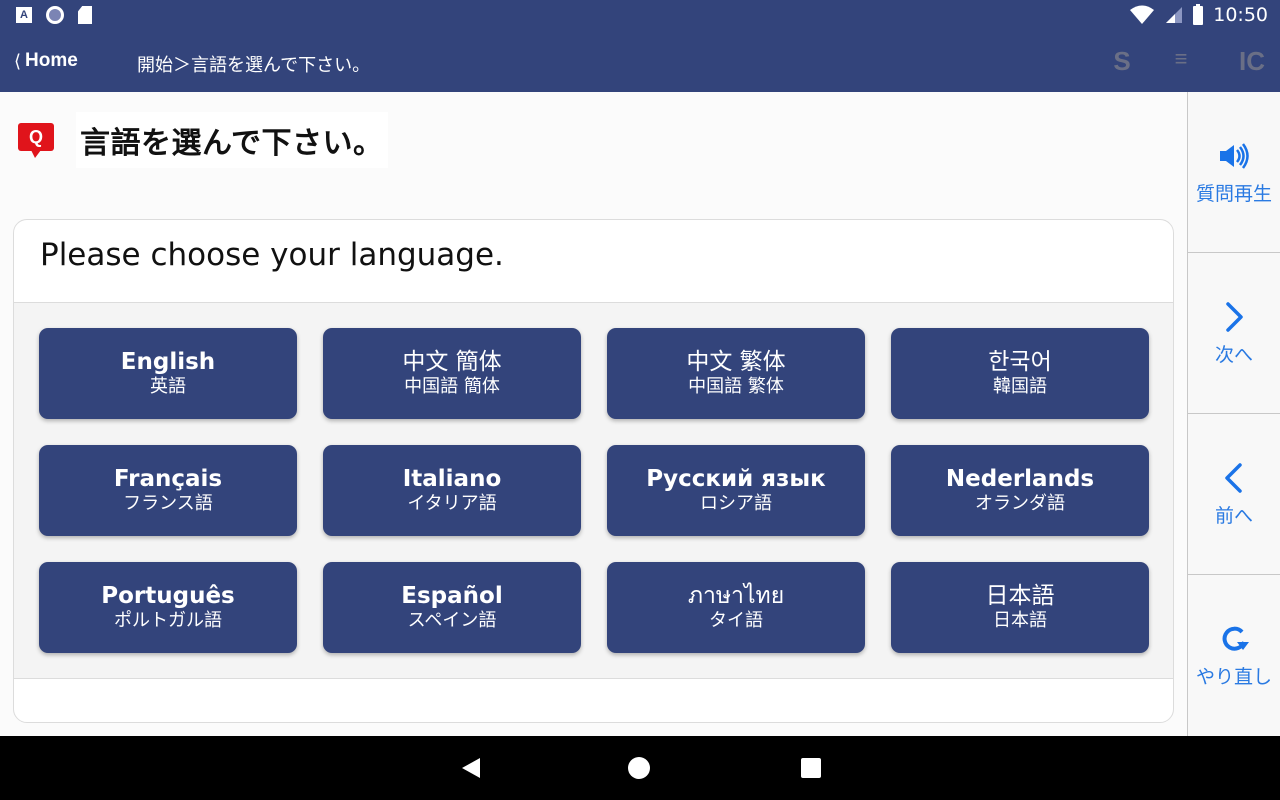 Image resolution: width=1280 pixels, height=800 pixels. Describe the element at coordinates (1234, 316) in the screenshot. I see `chevron-right-icon` at that location.